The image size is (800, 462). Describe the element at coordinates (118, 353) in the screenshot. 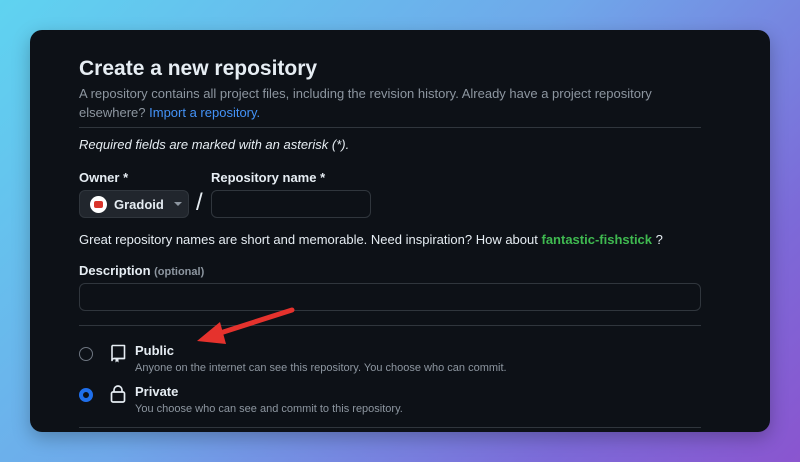

I see `repo-icon` at that location.